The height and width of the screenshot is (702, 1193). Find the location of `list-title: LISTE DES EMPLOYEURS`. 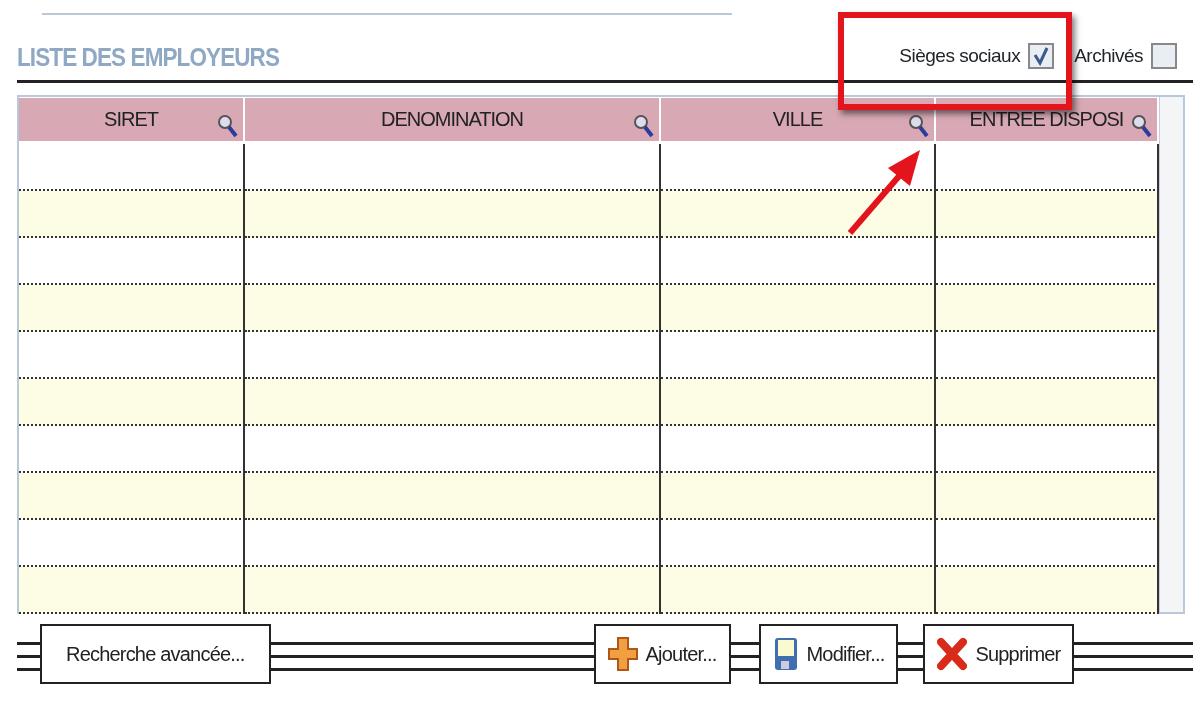

list-title: LISTE DES EMPLOYEURS is located at coordinates (148, 57).